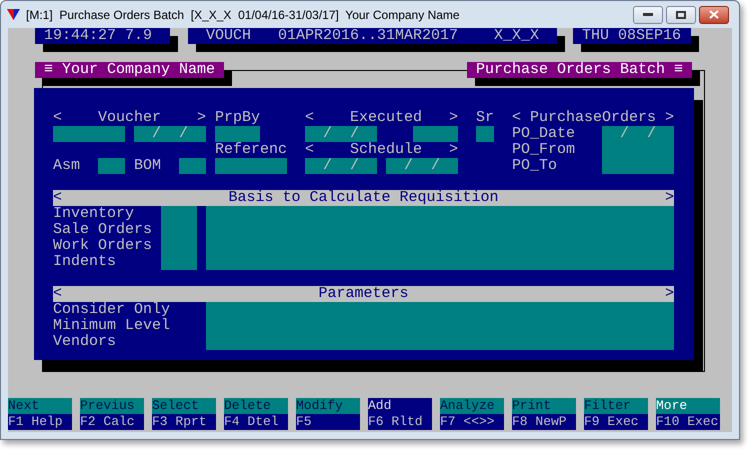 The image size is (748, 450). What do you see at coordinates (66, 166) in the screenshot?
I see `asm-label: Asm` at bounding box center [66, 166].